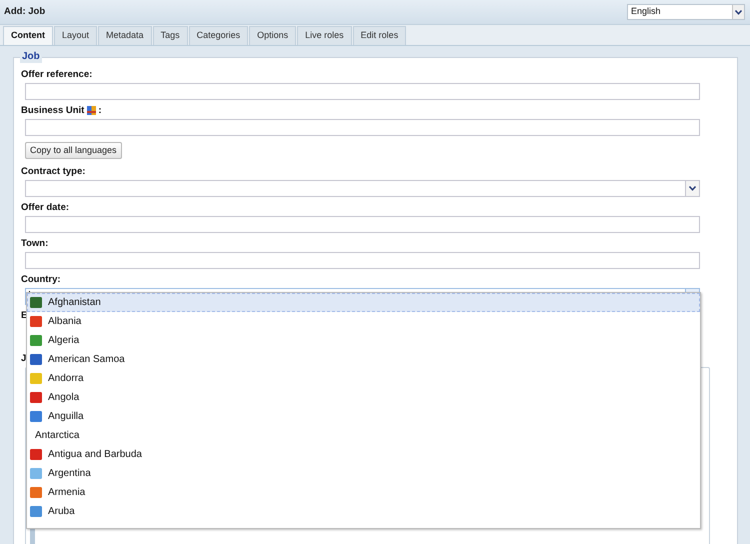  Describe the element at coordinates (170, 35) in the screenshot. I see `tab: Tags` at that location.